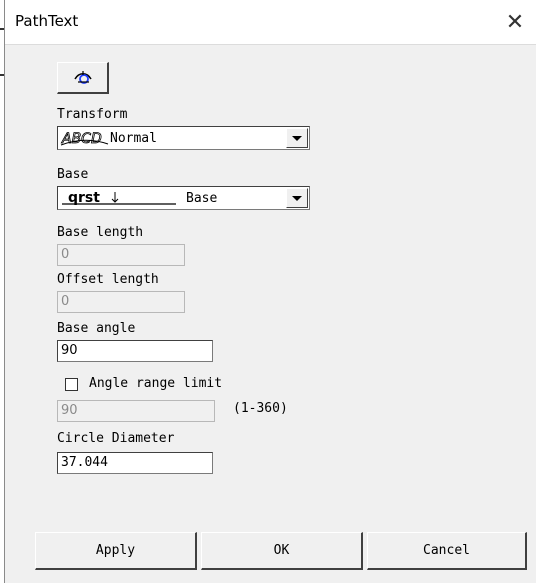  Describe the element at coordinates (100, 232) in the screenshot. I see `base-length-label: Base length` at that location.